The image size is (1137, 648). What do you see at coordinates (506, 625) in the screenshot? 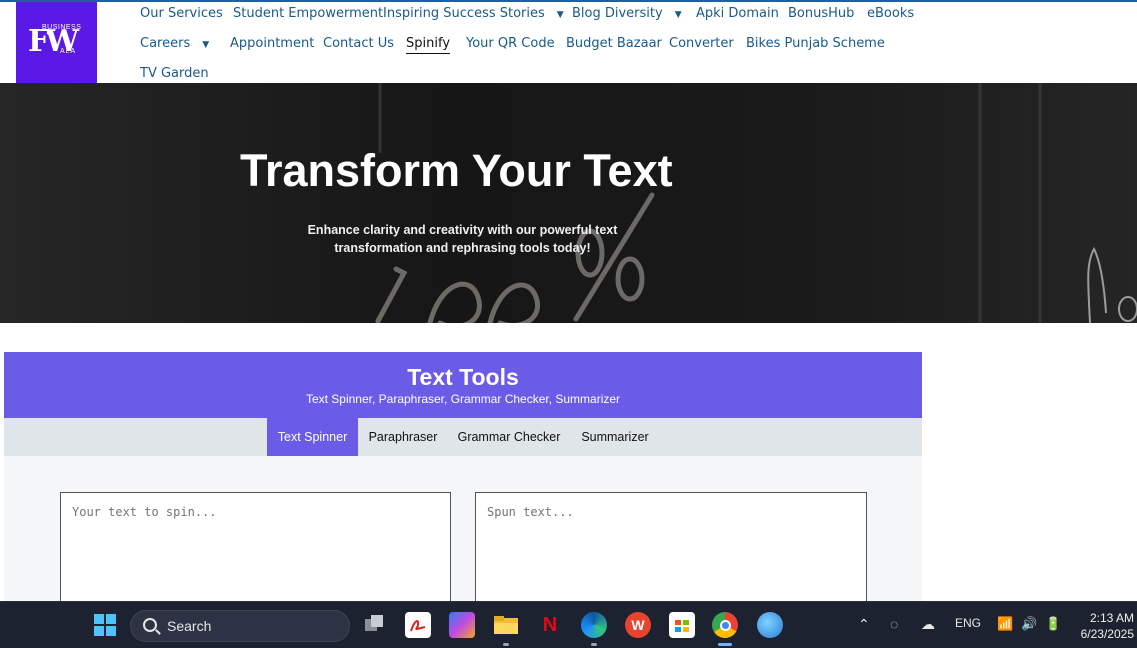
I see `file-explorer-icon` at bounding box center [506, 625].